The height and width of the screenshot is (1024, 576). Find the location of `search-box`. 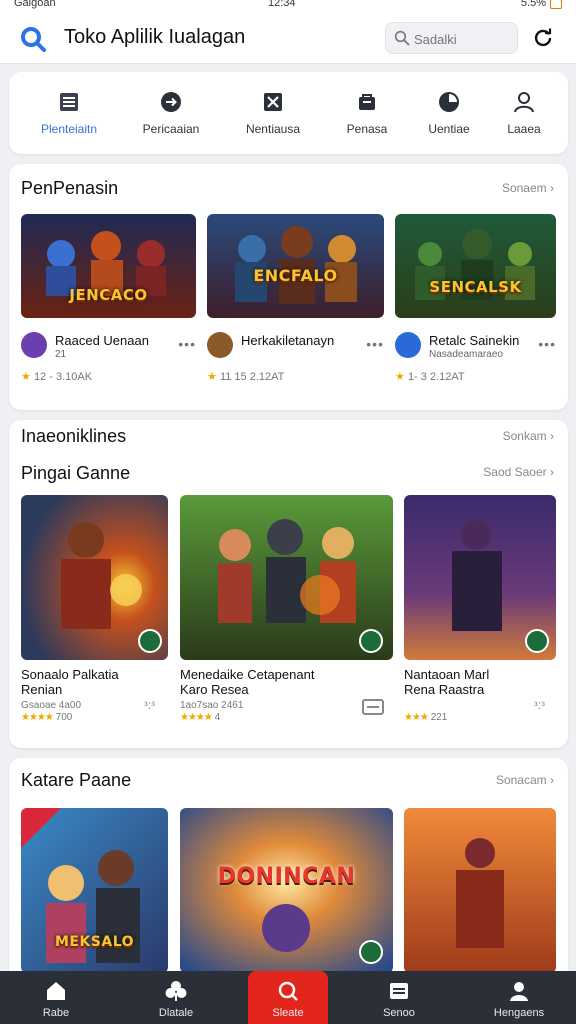

search-box is located at coordinates (451, 38).